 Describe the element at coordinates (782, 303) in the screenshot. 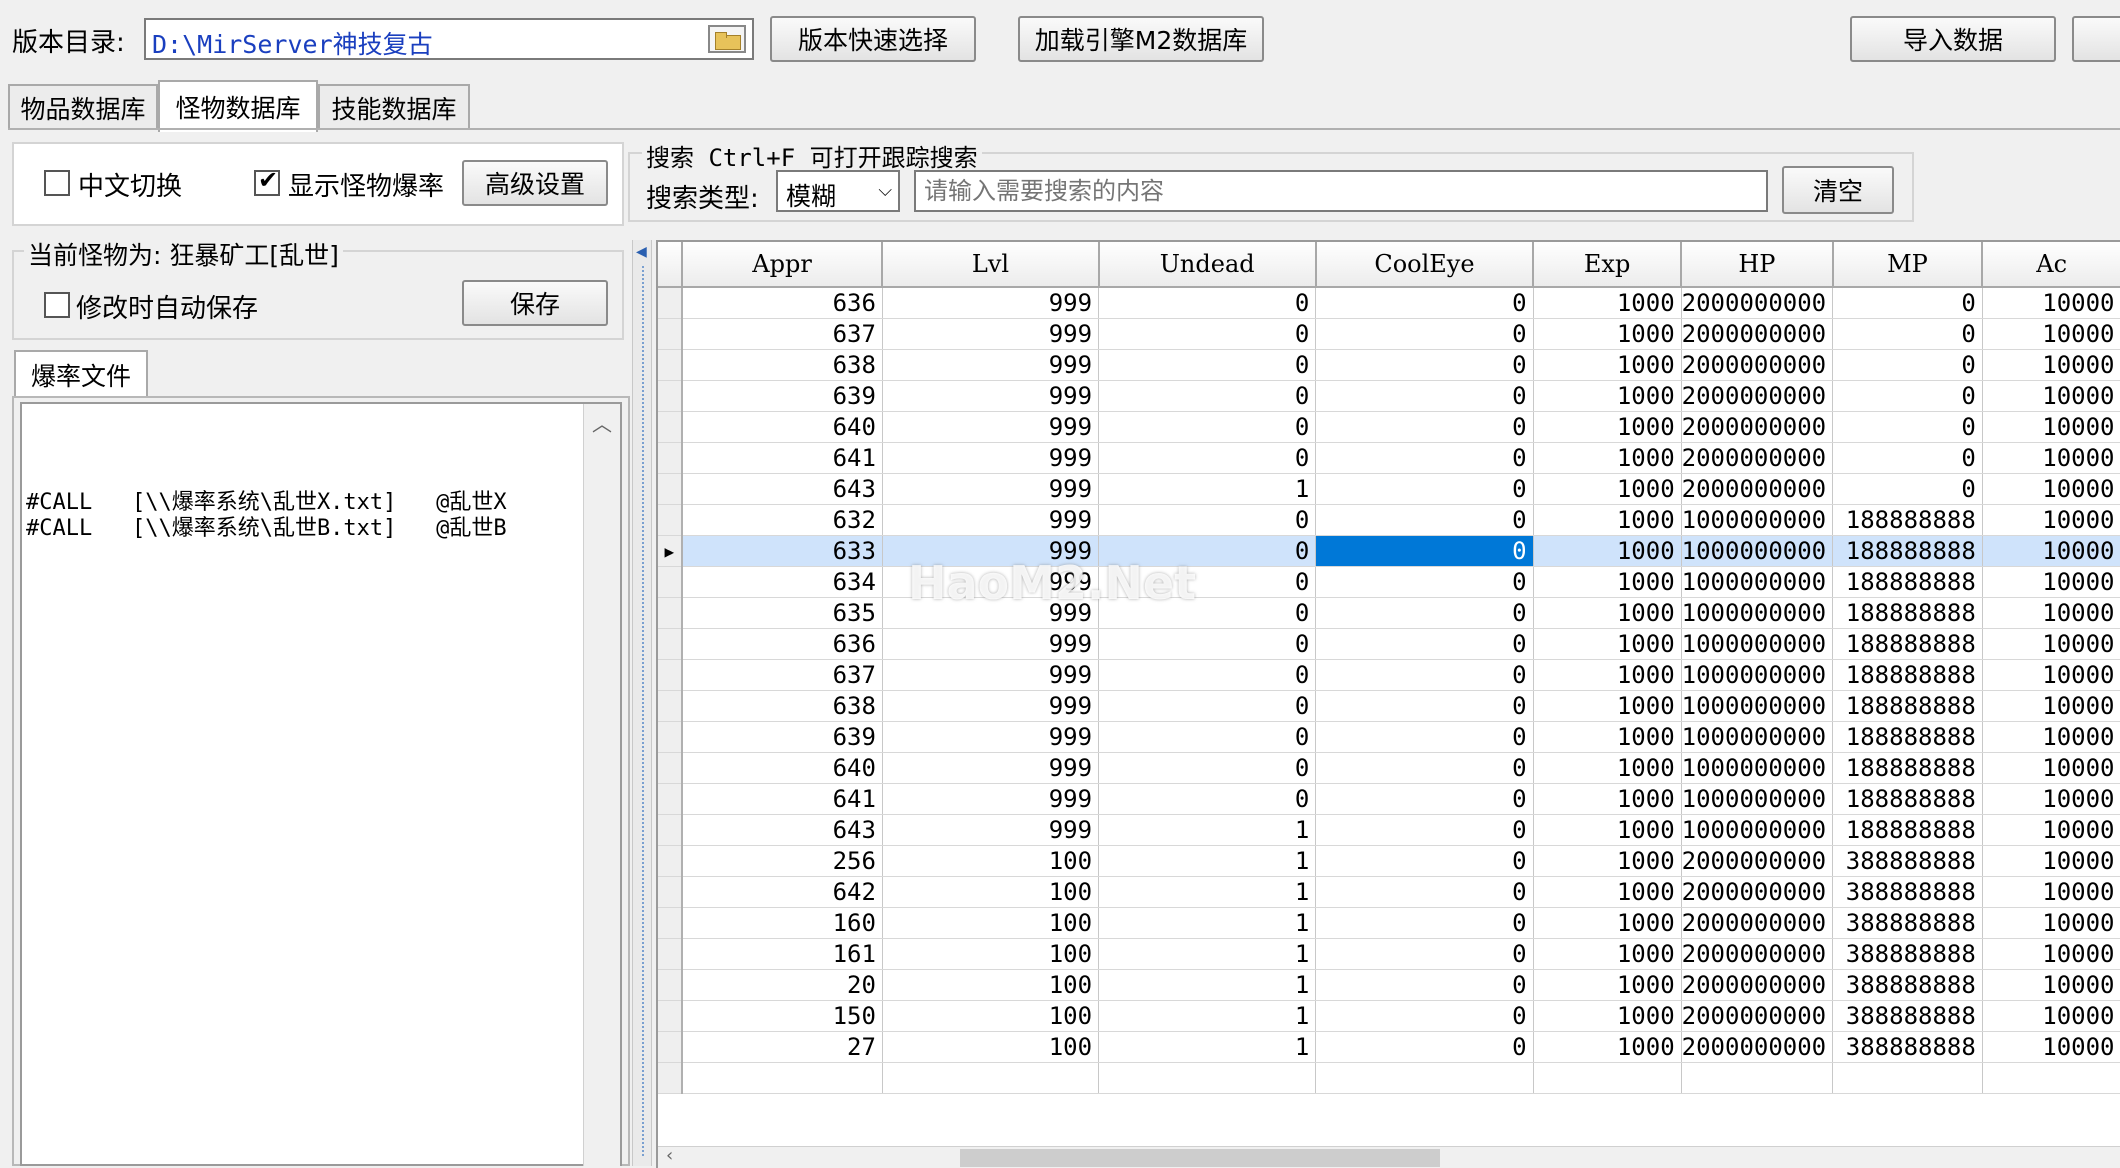

I see `cell-appr: 636` at that location.